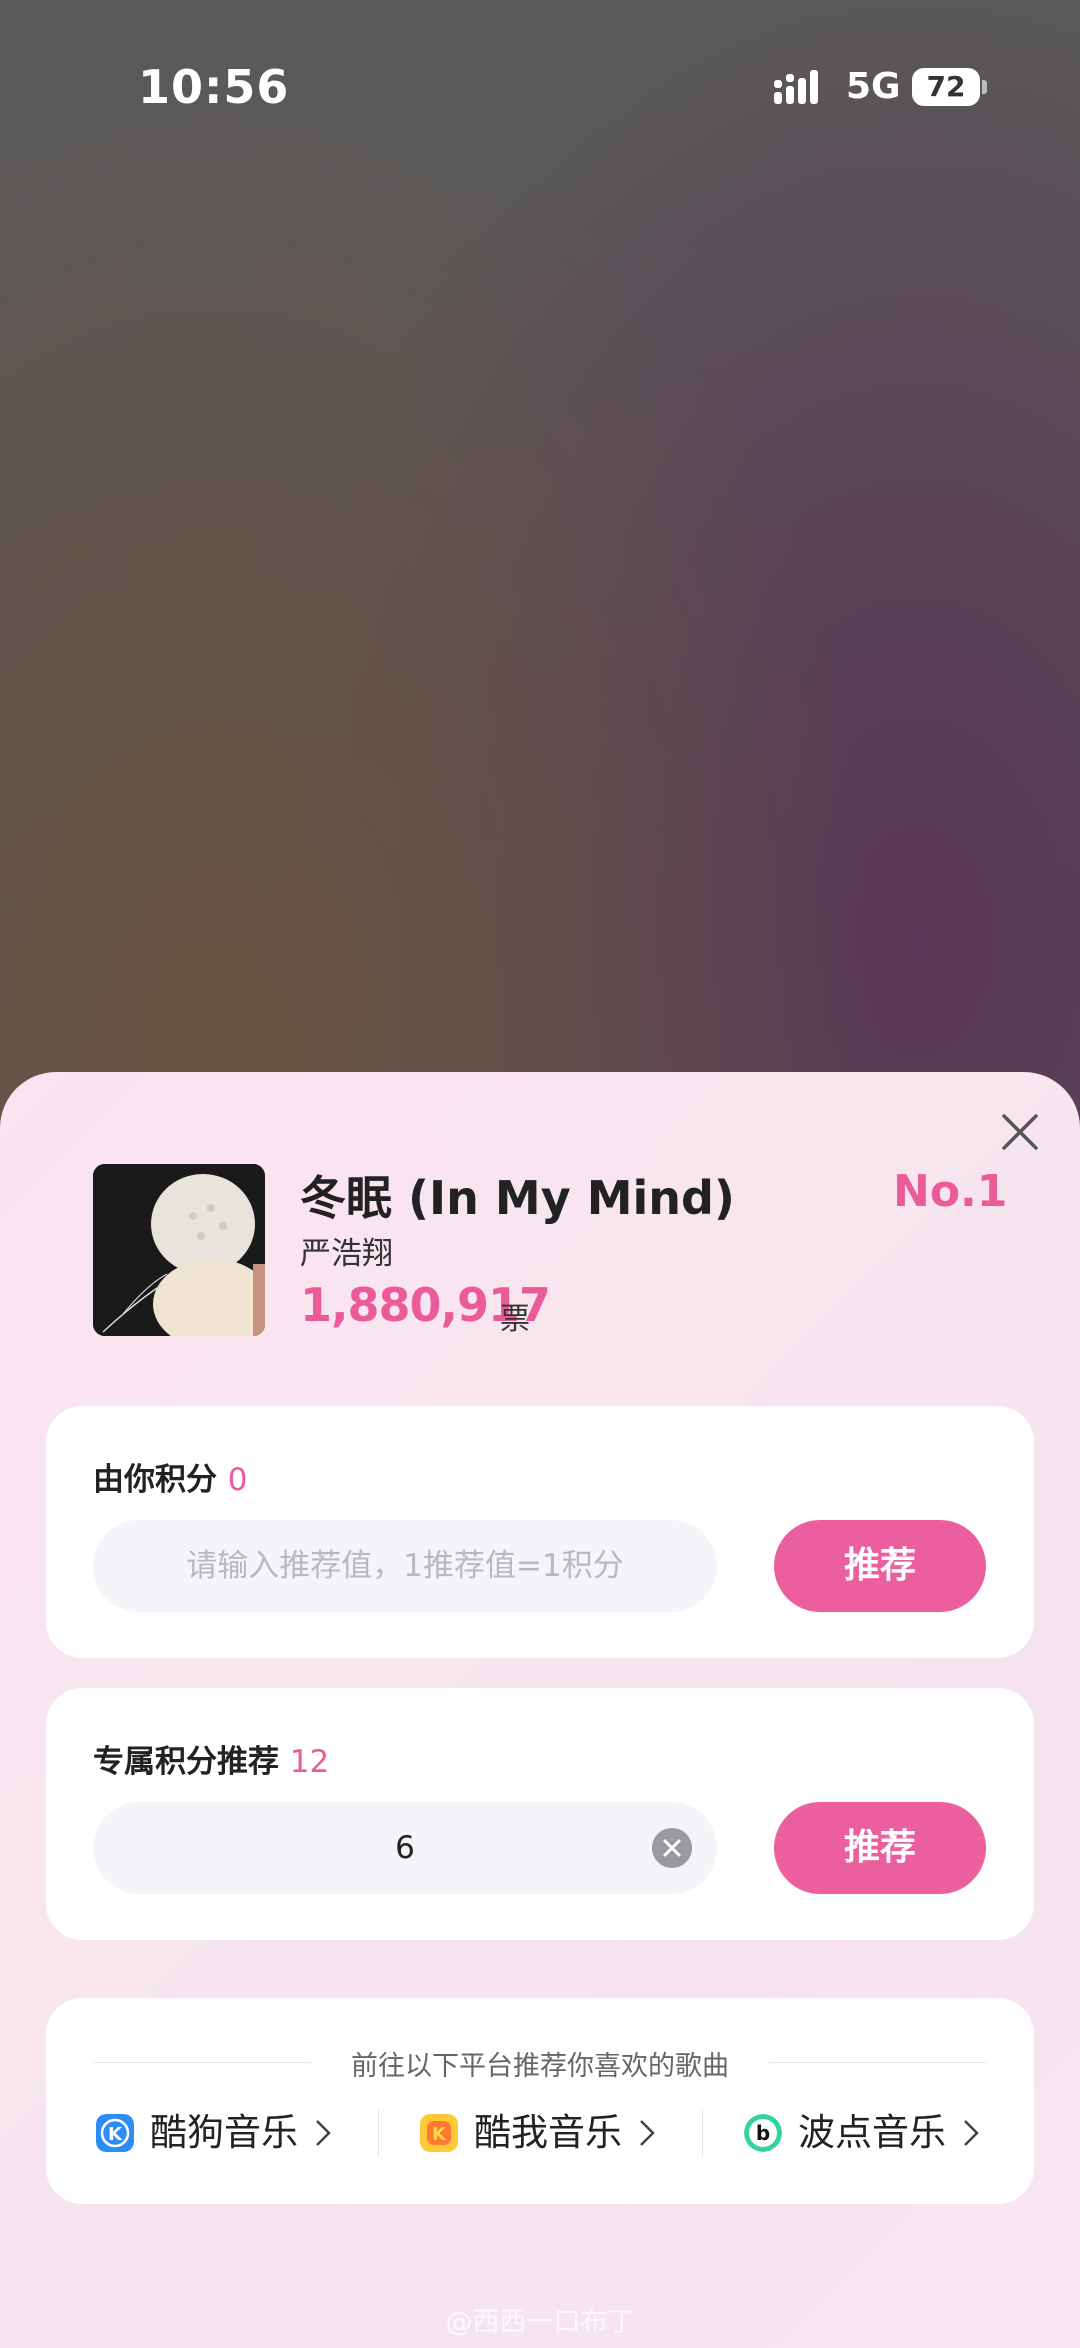 This screenshot has width=1080, height=2348. I want to click on svg-text: b, so click(763, 2133).